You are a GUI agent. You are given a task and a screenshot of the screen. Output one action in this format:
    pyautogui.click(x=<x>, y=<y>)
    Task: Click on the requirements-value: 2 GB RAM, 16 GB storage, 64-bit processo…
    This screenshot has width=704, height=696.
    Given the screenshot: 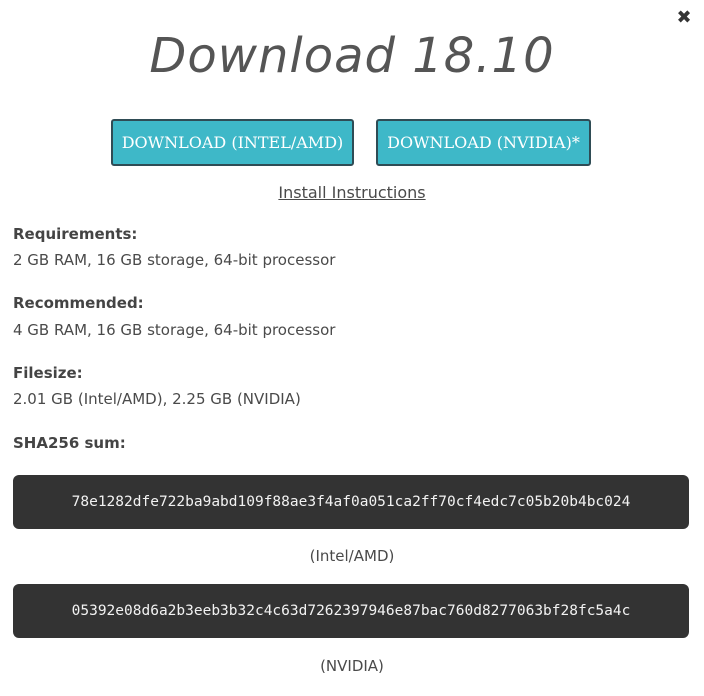 What is the action you would take?
    pyautogui.click(x=174, y=260)
    